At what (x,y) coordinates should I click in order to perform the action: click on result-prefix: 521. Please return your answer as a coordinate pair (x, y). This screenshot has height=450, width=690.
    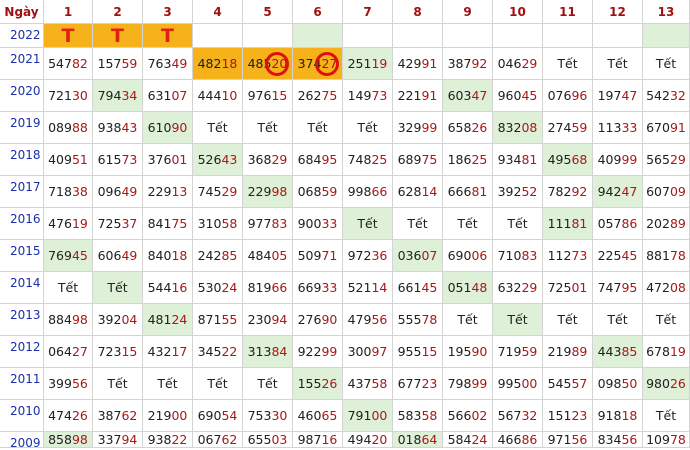
    Looking at the image, I should click on (359, 287).